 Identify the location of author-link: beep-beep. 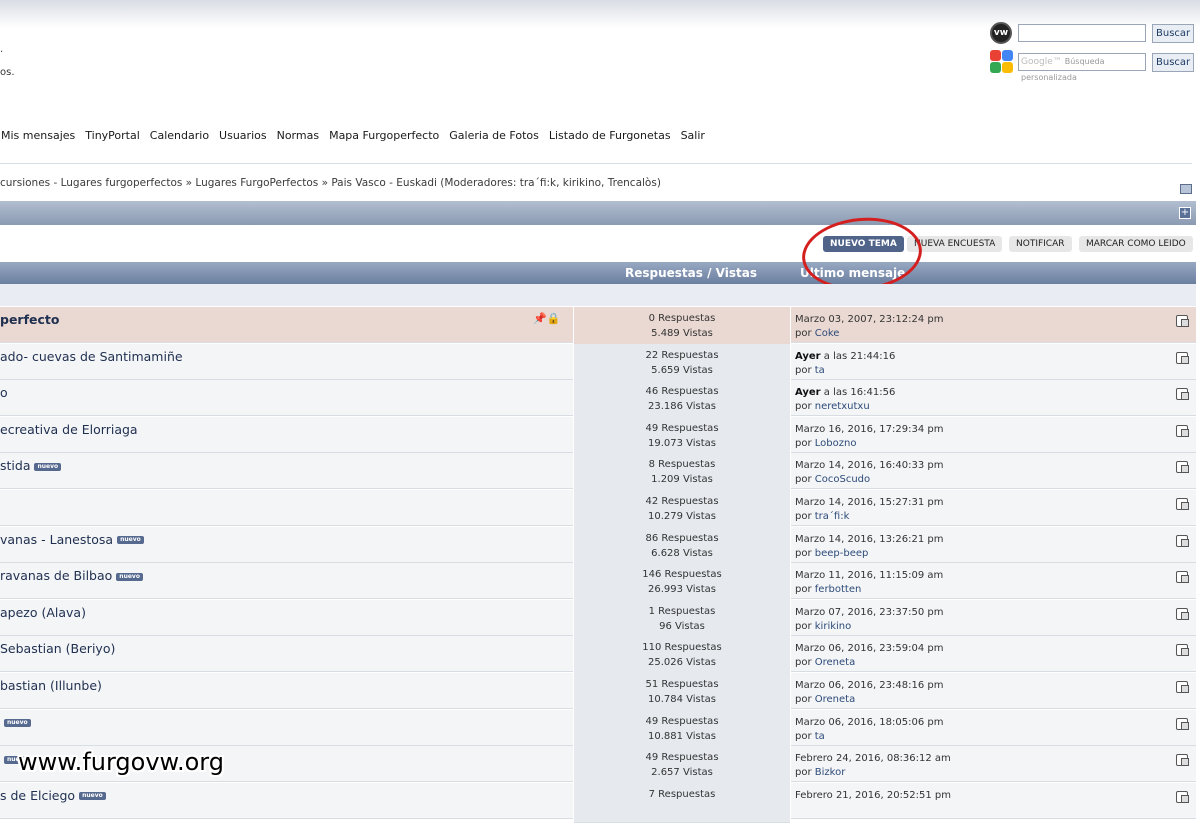
(842, 553).